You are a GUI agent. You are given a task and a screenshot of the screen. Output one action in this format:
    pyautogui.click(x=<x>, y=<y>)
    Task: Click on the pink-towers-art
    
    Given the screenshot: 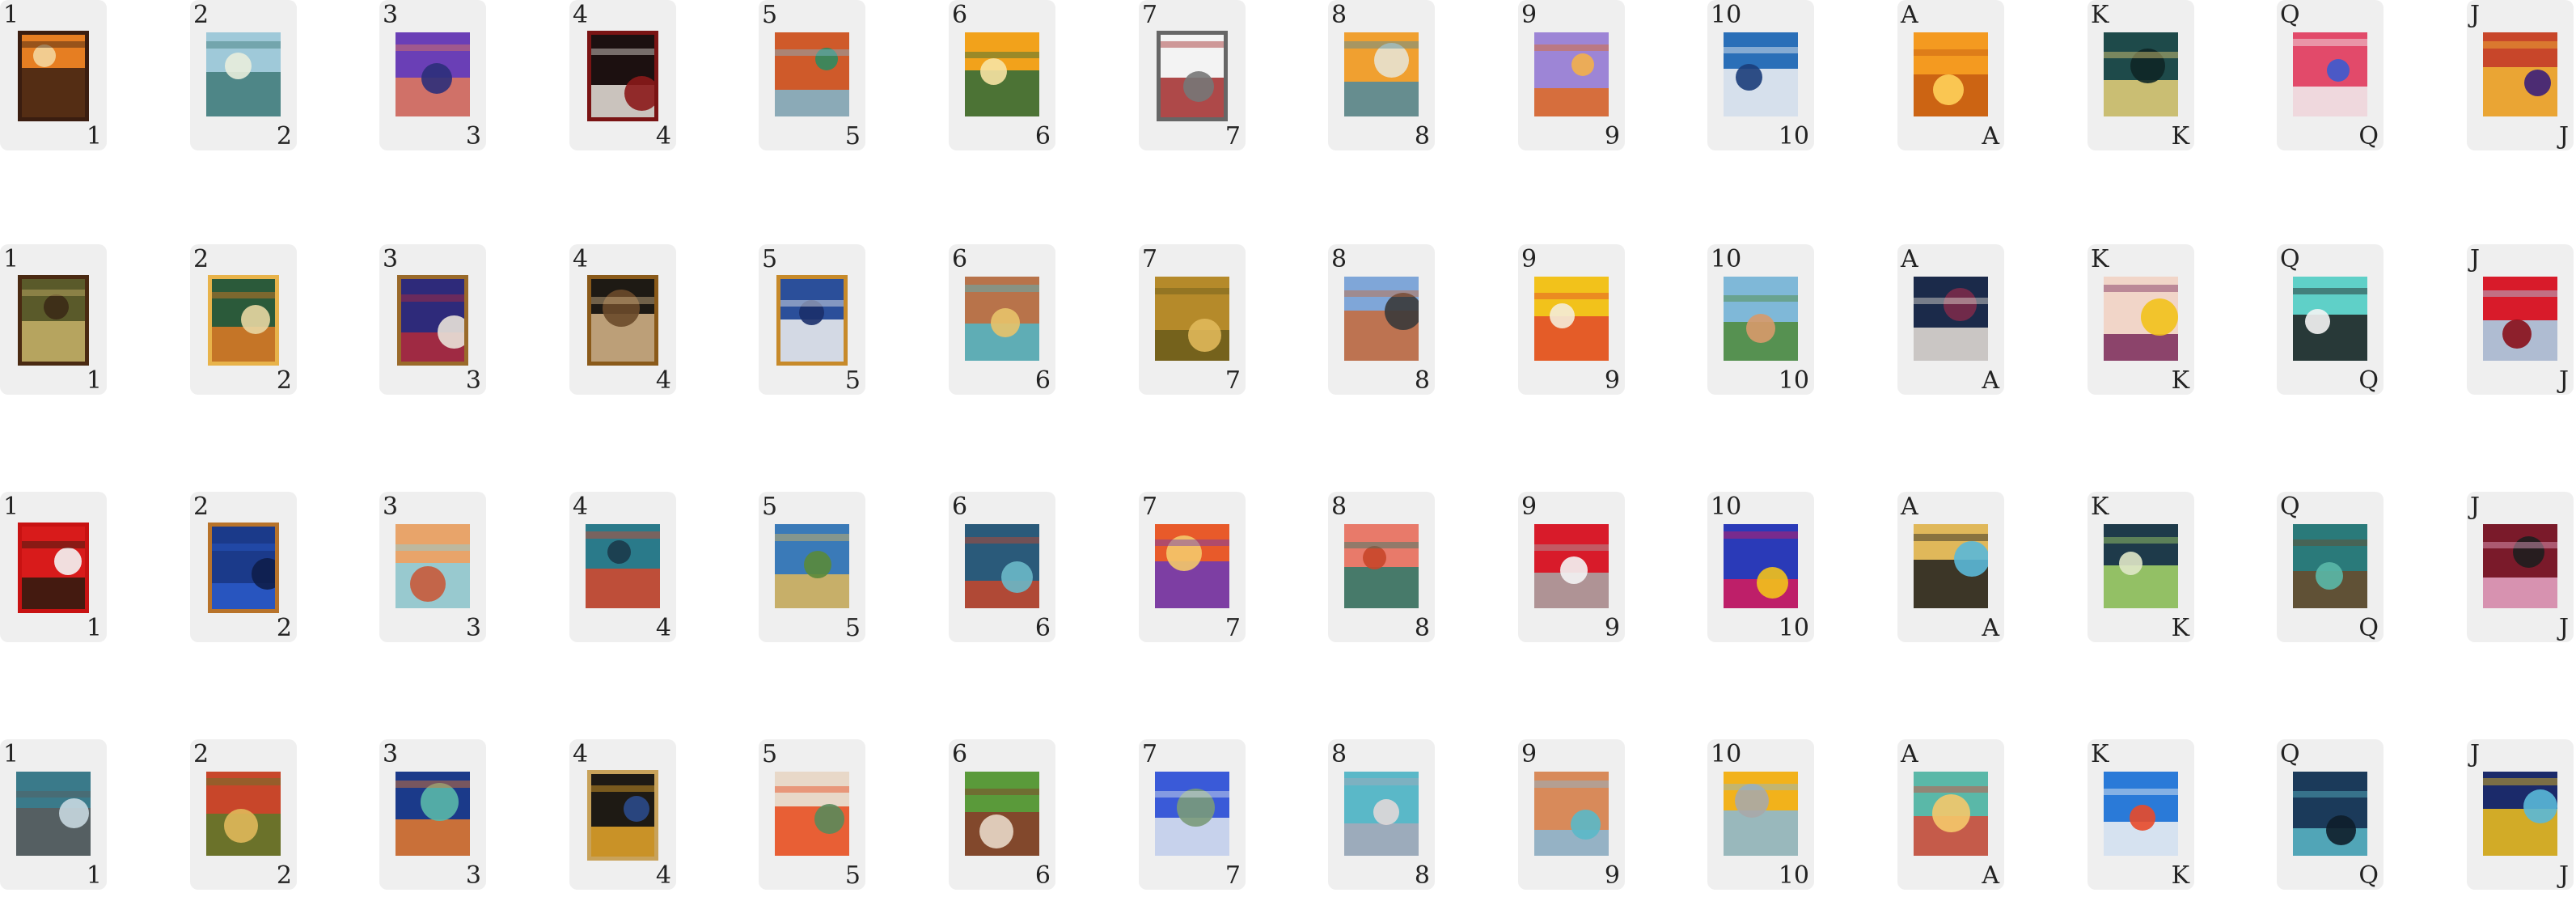 What is the action you would take?
    pyautogui.click(x=1381, y=566)
    